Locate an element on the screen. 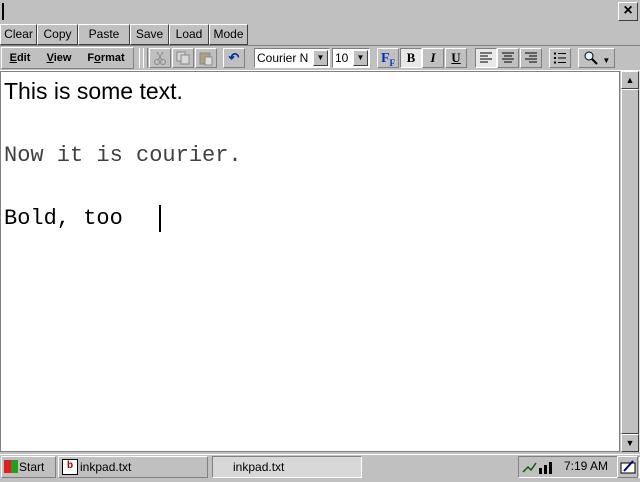 The width and height of the screenshot is (640, 482). taskbar-item-active: inkpad.txt is located at coordinates (287, 467).